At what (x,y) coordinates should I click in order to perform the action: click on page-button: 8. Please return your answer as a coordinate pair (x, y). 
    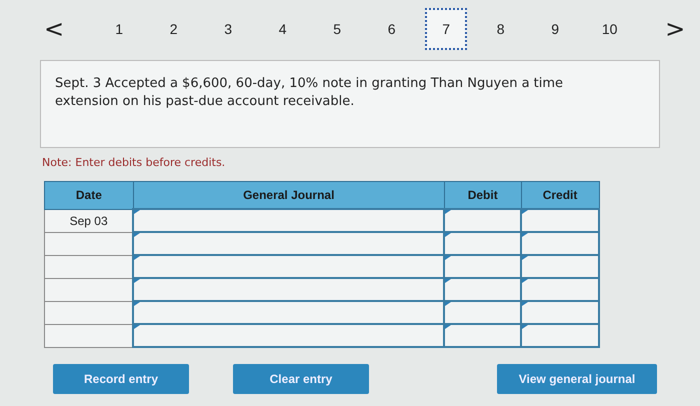
    Looking at the image, I should click on (501, 29).